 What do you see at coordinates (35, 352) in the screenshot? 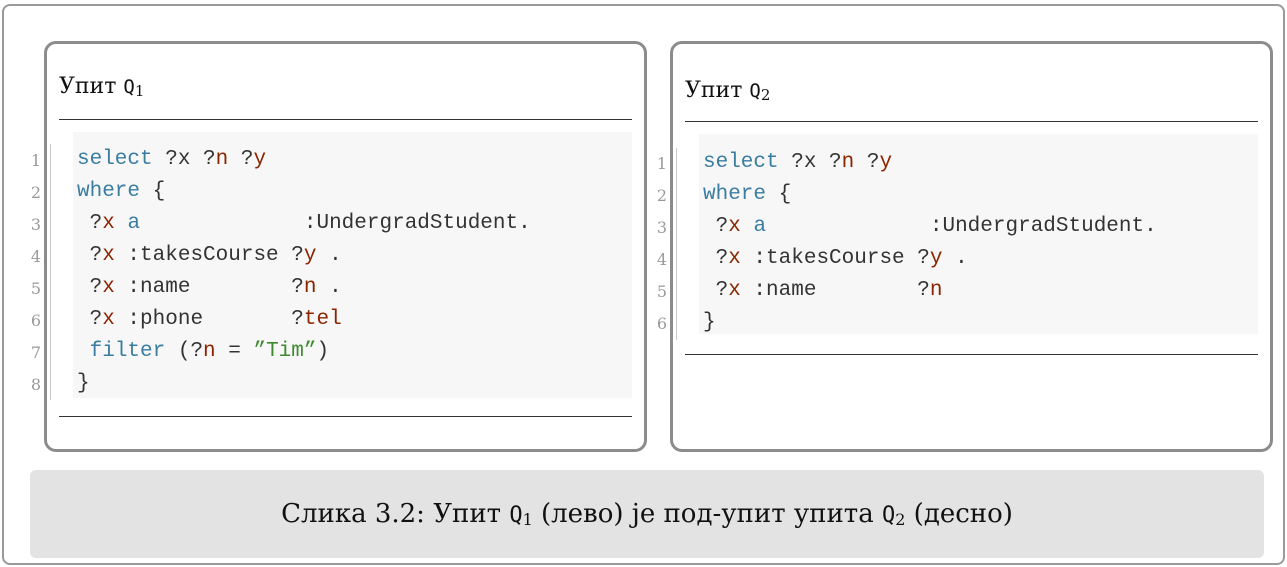
I see `q1-line-number: 7` at bounding box center [35, 352].